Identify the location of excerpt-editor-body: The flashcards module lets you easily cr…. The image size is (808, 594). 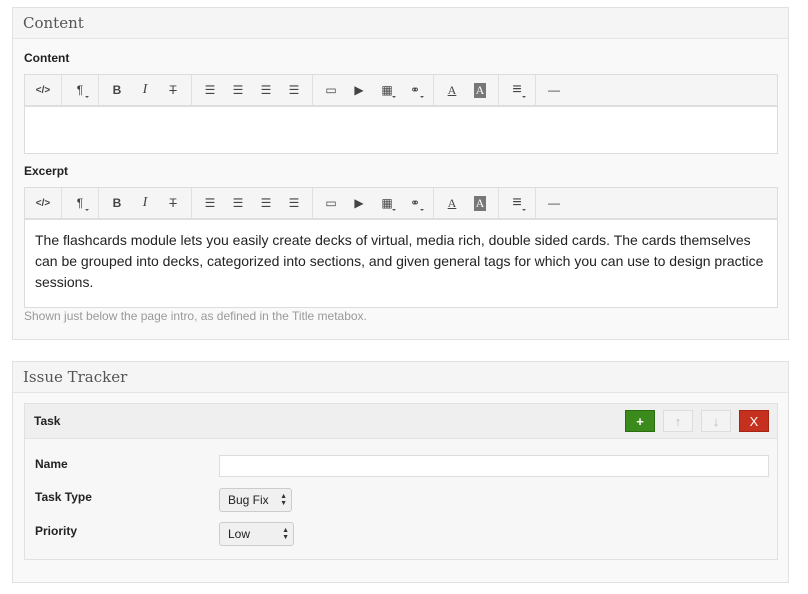
(401, 261).